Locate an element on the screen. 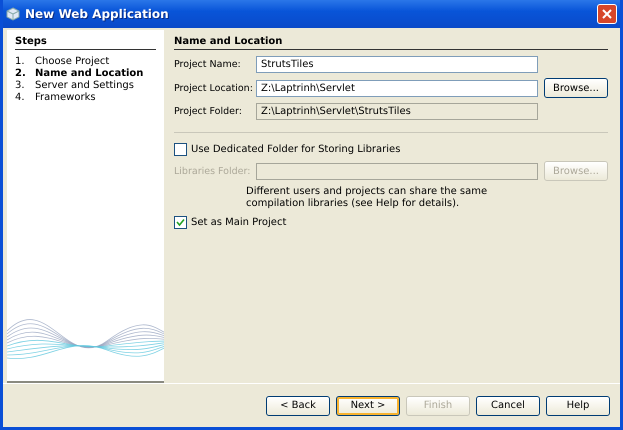 The width and height of the screenshot is (623, 430). steps-heading: Steps is located at coordinates (85, 43).